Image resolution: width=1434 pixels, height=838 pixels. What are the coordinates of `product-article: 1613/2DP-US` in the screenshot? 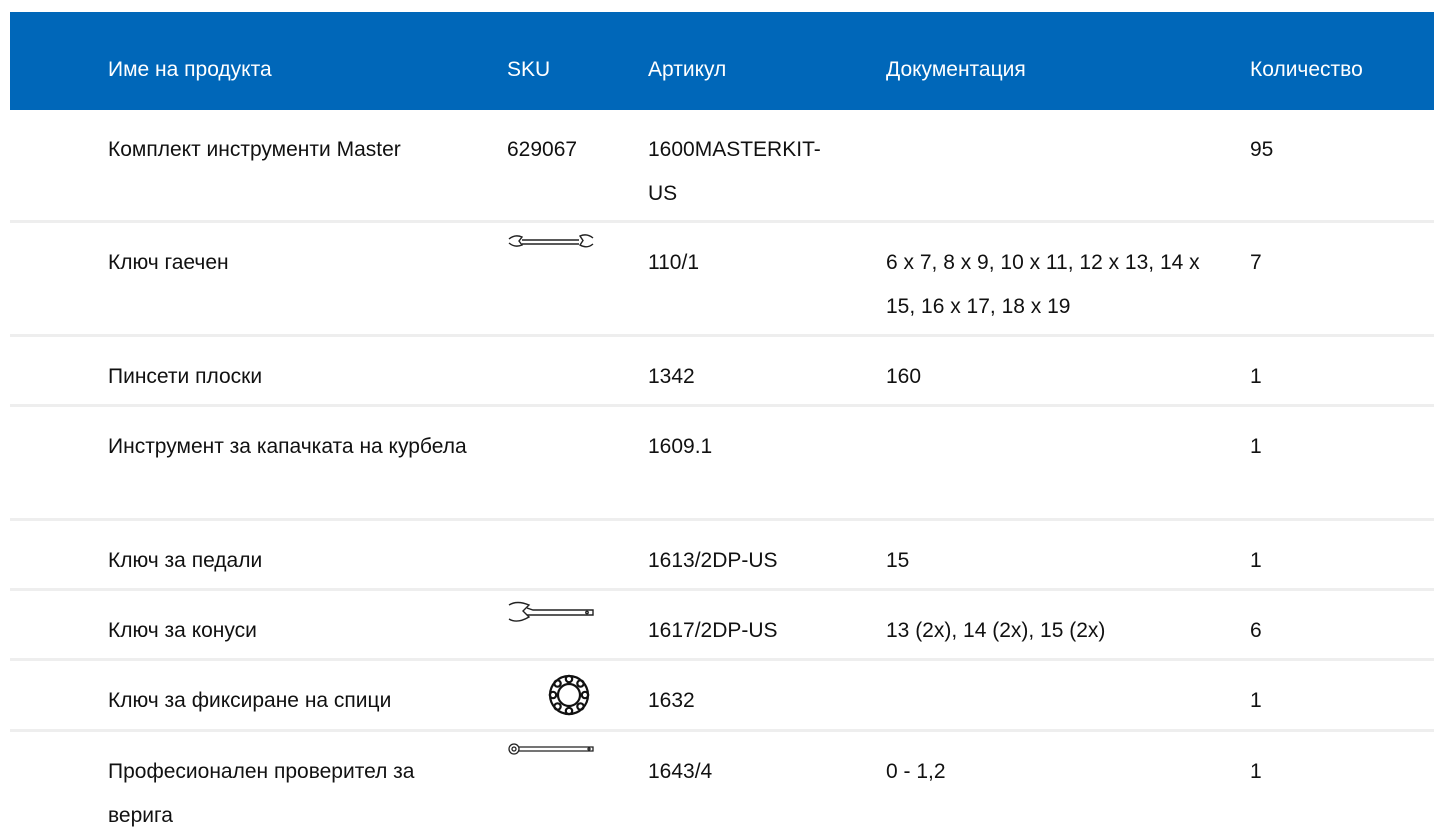 It's located at (713, 560).